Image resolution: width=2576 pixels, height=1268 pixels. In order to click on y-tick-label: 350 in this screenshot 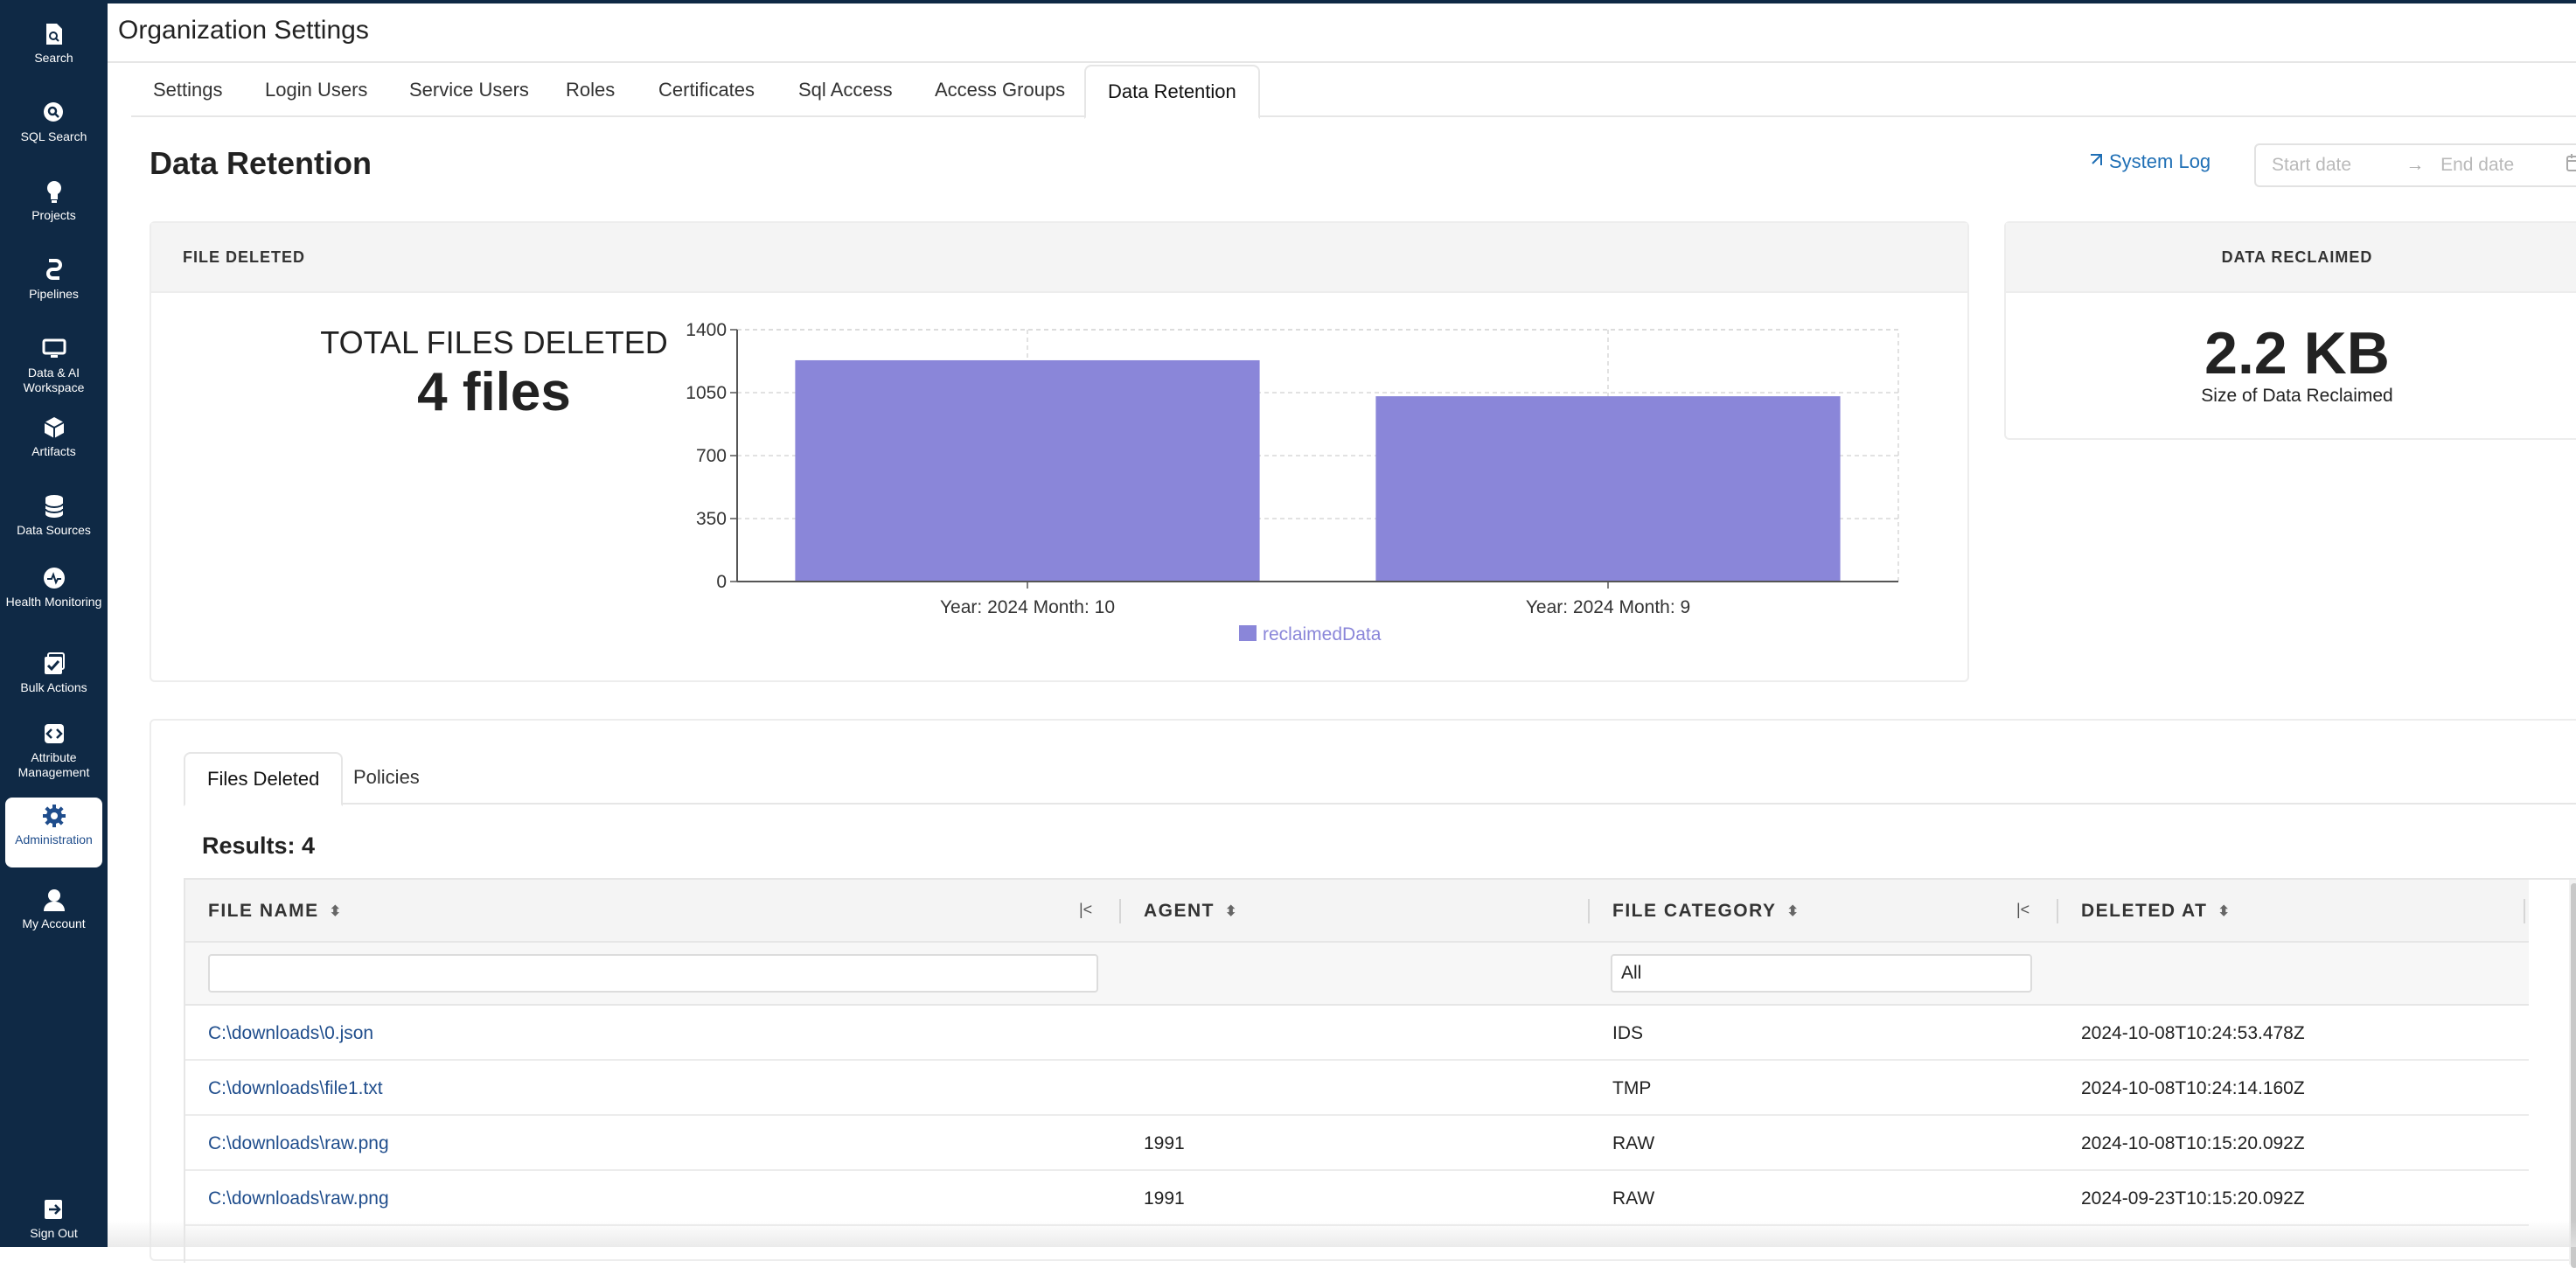, I will do `click(711, 519)`.